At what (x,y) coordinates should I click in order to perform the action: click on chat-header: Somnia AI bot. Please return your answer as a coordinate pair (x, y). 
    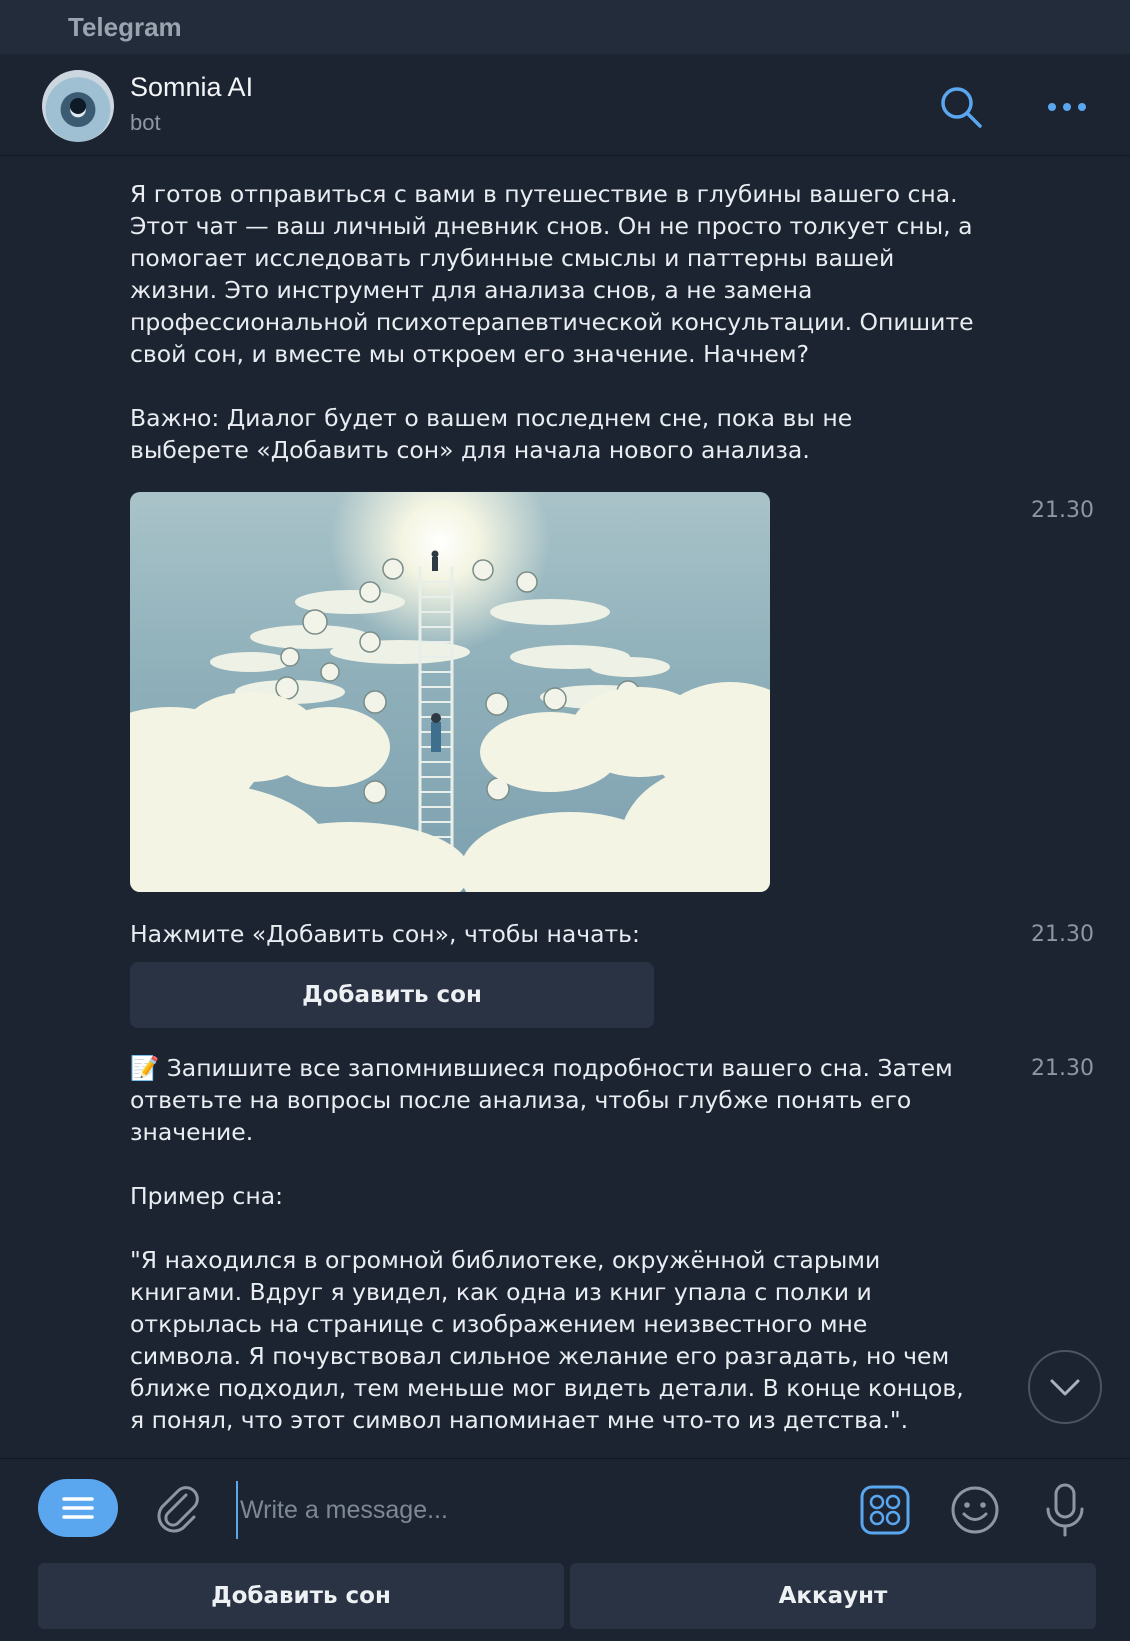
    Looking at the image, I should click on (565, 105).